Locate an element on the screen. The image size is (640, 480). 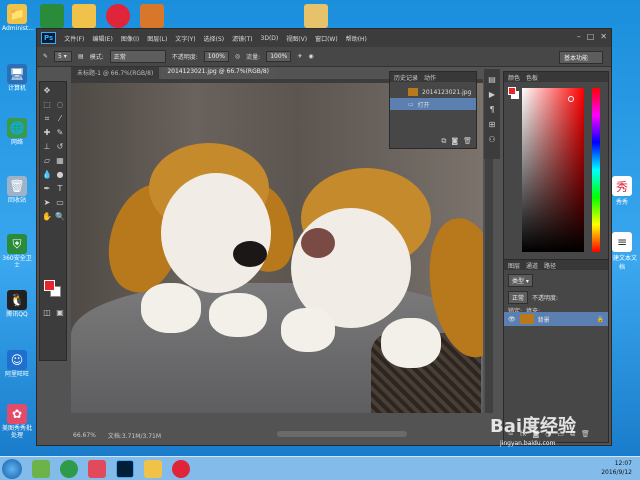
history-step-open: ▭ 打开 is located at coordinates (433, 104).